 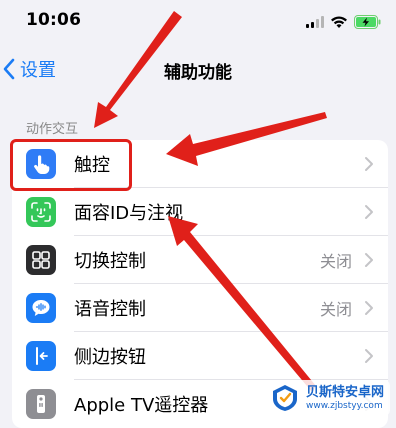 I want to click on watermark-logo-icon, so click(x=284, y=398).